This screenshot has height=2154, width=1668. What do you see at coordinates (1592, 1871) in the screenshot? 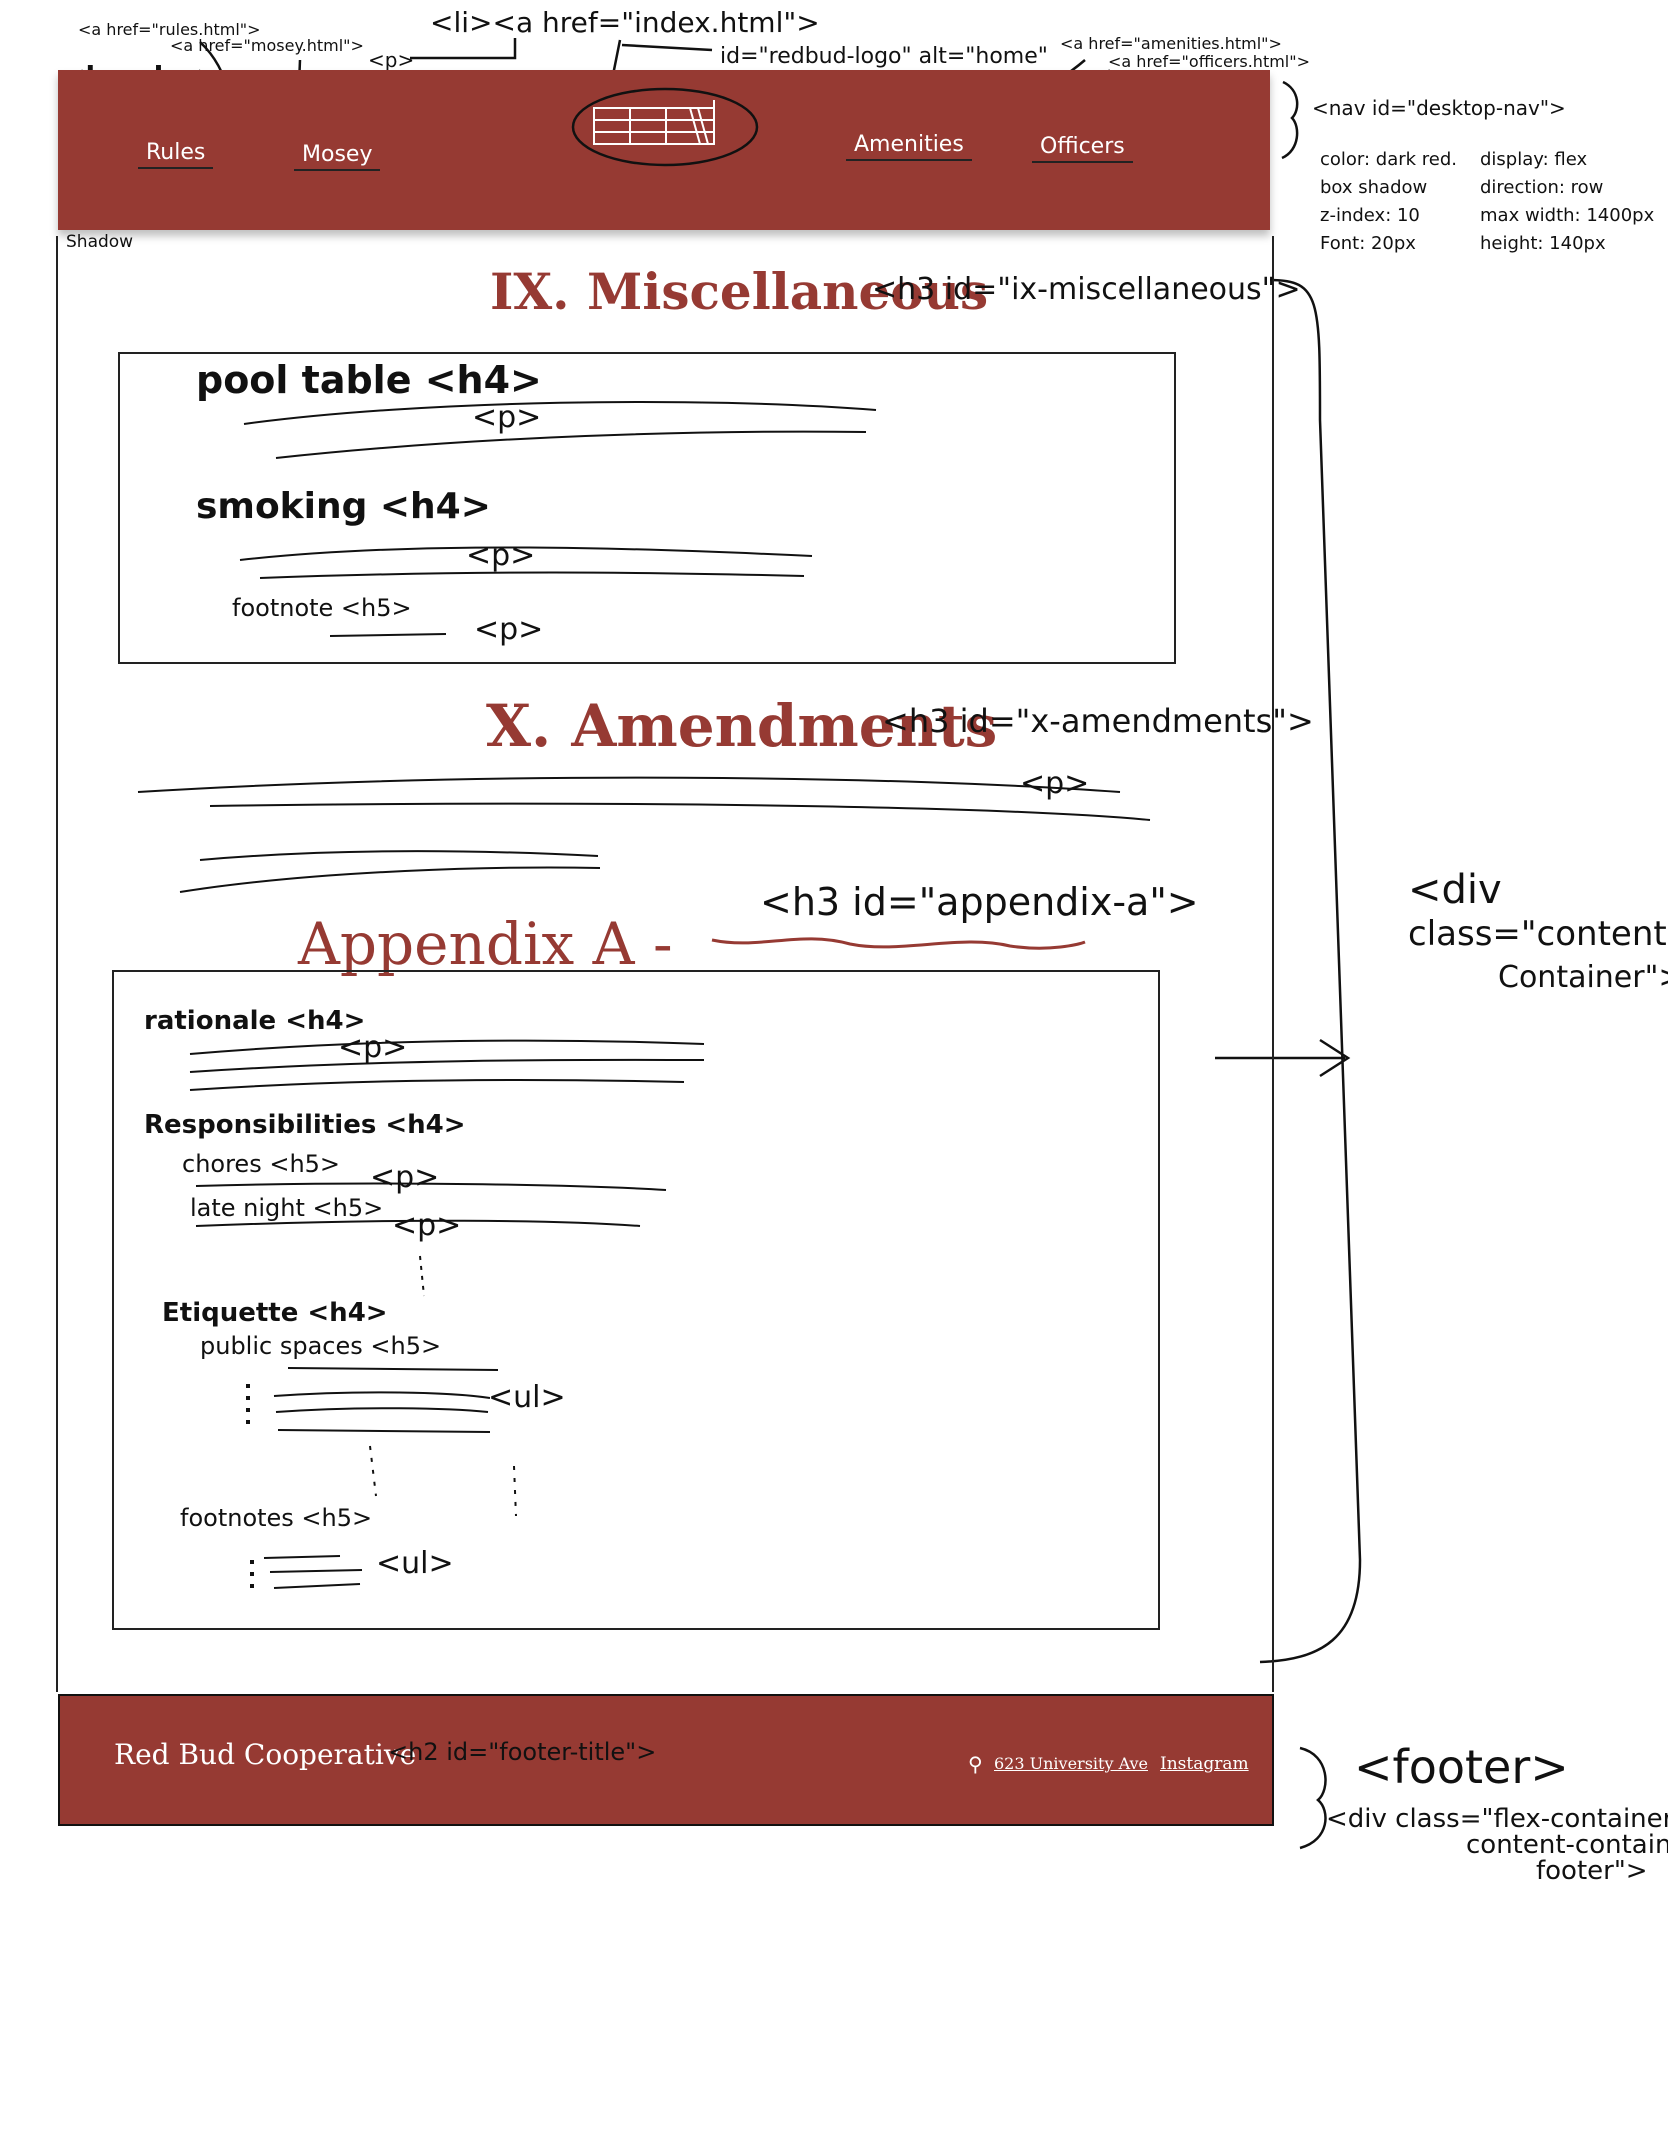
I see `footer-note-line4: footer">` at bounding box center [1592, 1871].